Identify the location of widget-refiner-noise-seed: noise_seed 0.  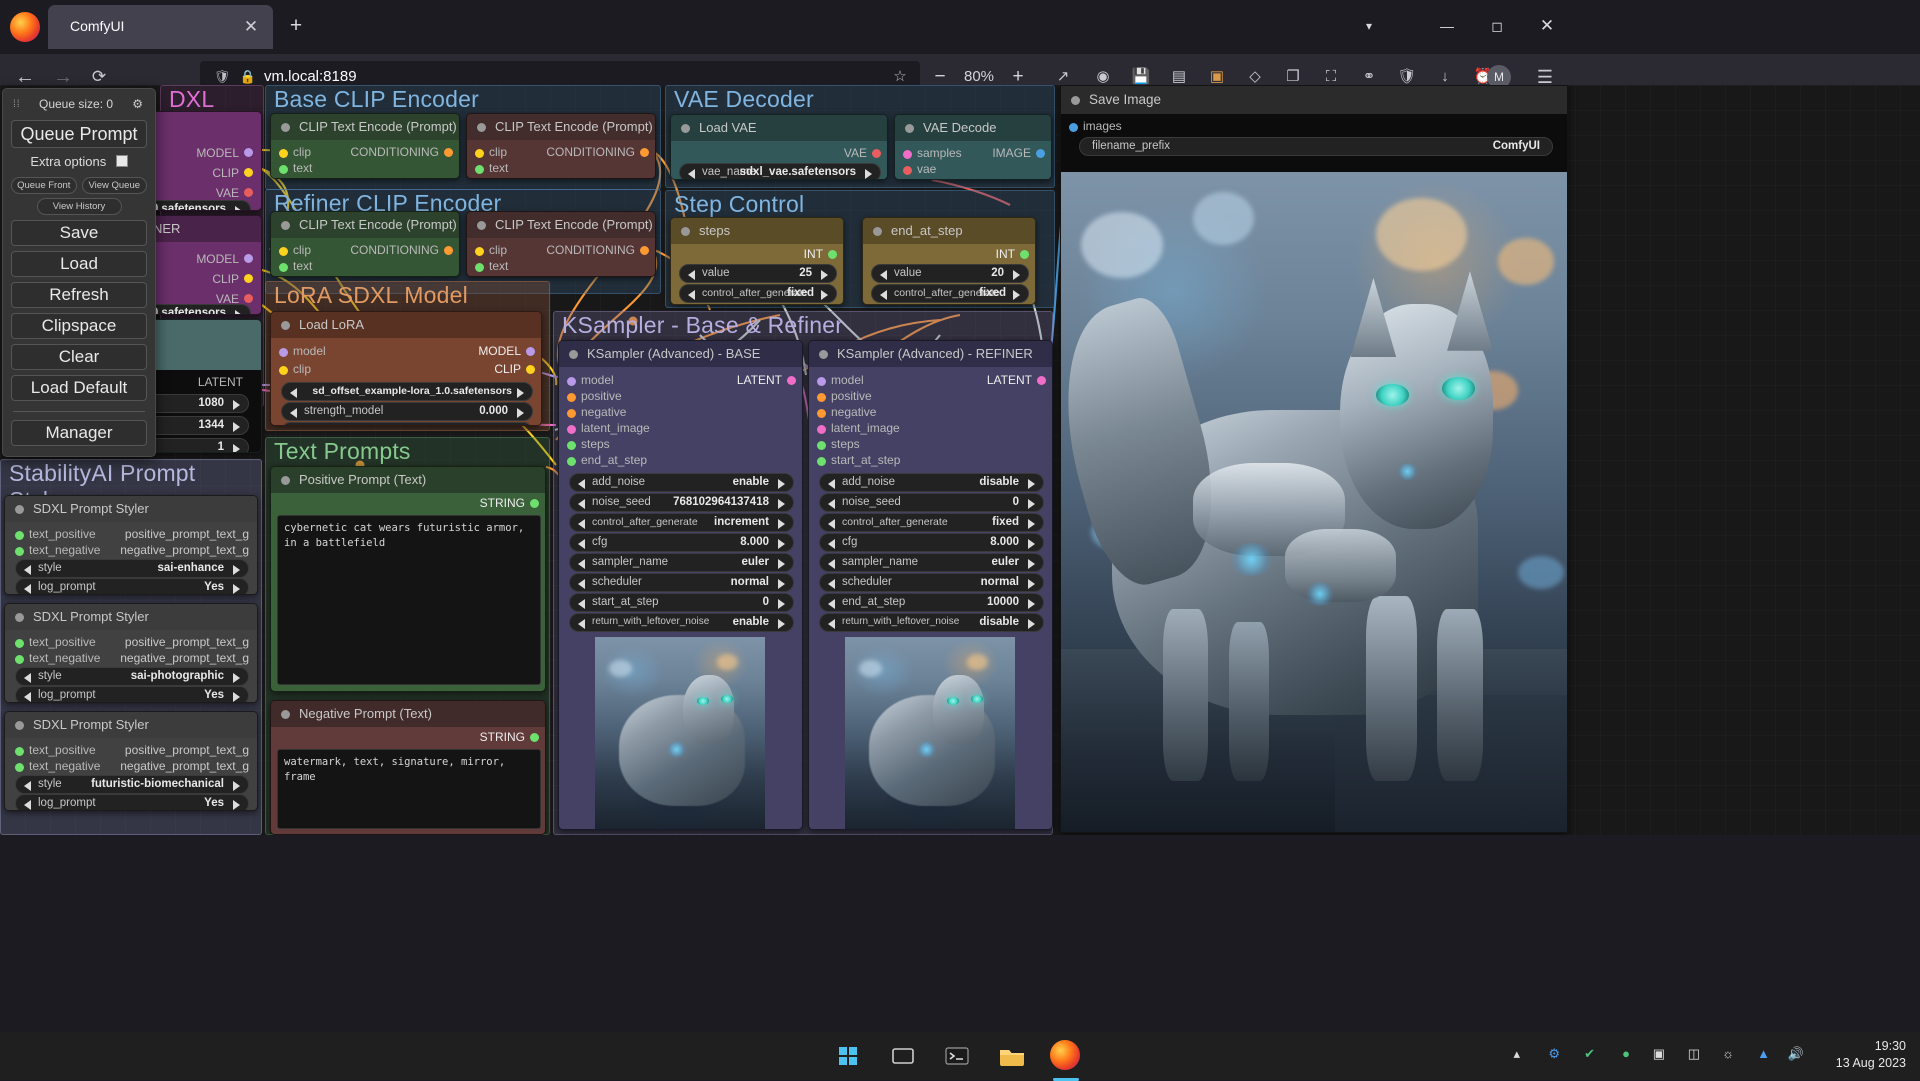
(931, 502).